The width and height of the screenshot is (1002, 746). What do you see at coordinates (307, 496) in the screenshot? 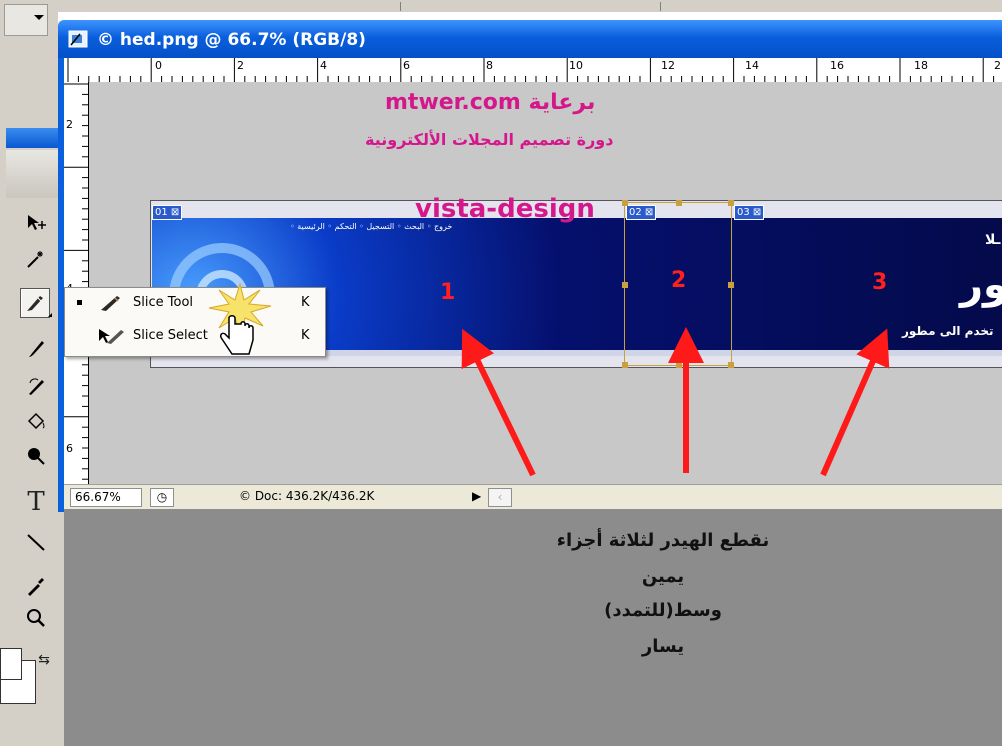
I see `doc-size: © Doc: 436.2K/436.2K` at bounding box center [307, 496].